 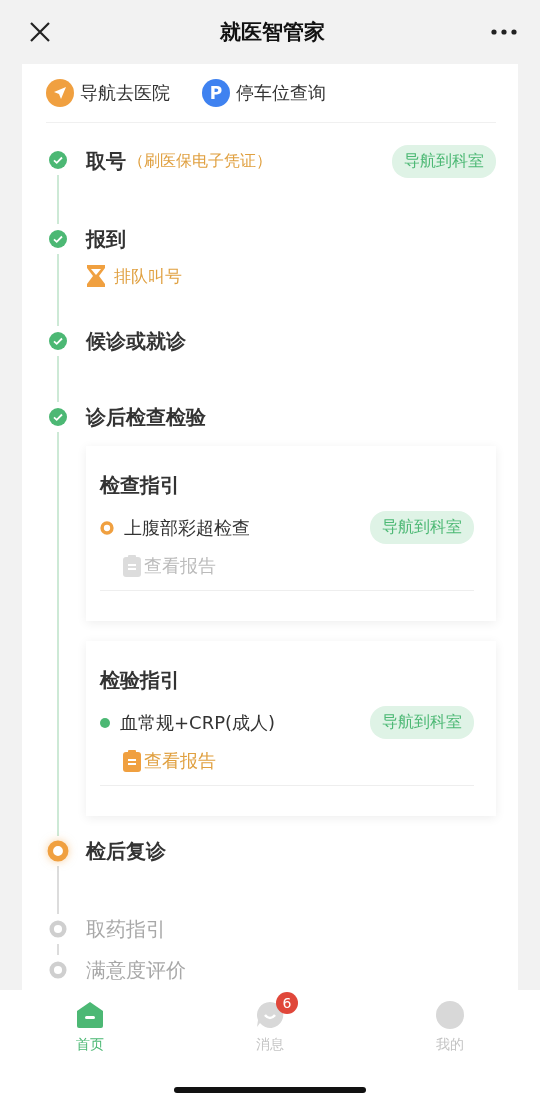 I want to click on user-icon, so click(x=450, y=1015).